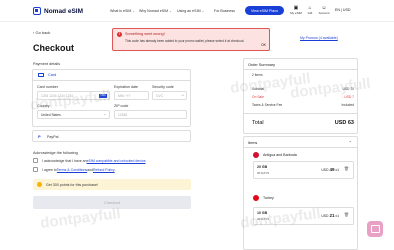 The height and width of the screenshot is (250, 394). What do you see at coordinates (124, 95) in the screenshot?
I see `expiry-placeholder: MM / YY` at bounding box center [124, 95].